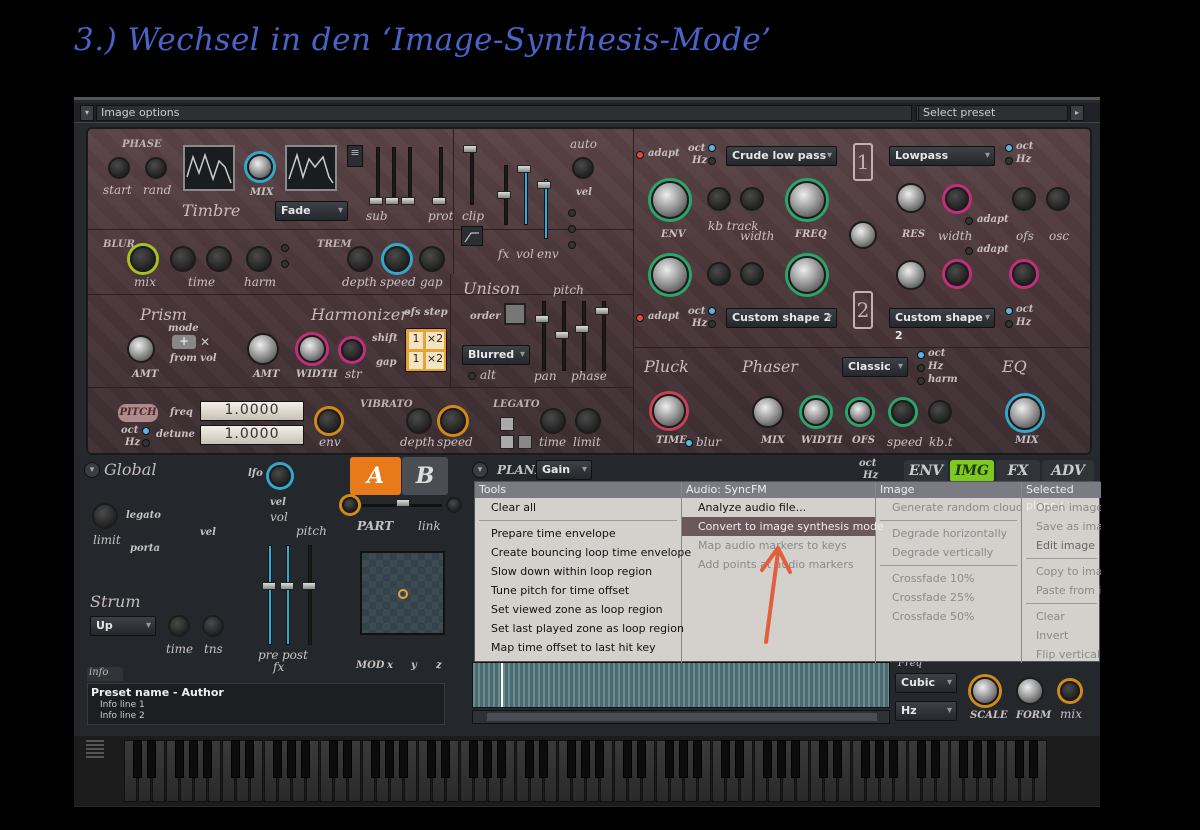 This screenshot has height=830, width=1200. I want to click on pitch-oct-led, so click(146, 431).